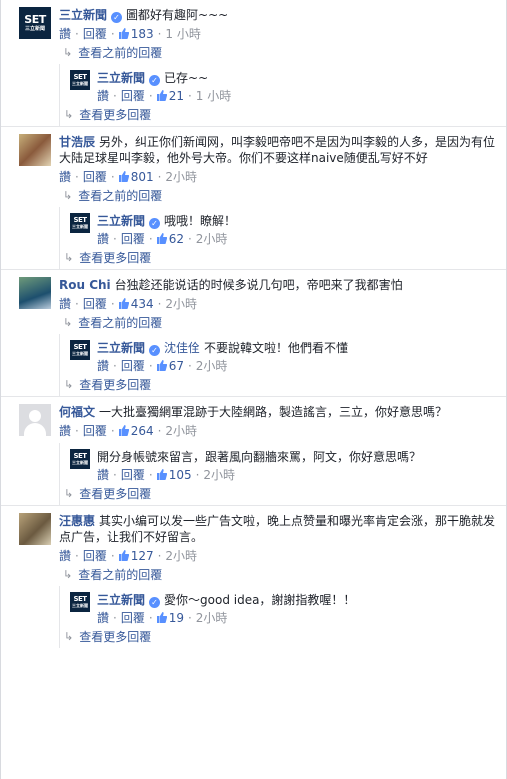 Image resolution: width=507 pixels, height=779 pixels. What do you see at coordinates (177, 15) in the screenshot?
I see `comment-text: 圖都好有趣阿~~~` at bounding box center [177, 15].